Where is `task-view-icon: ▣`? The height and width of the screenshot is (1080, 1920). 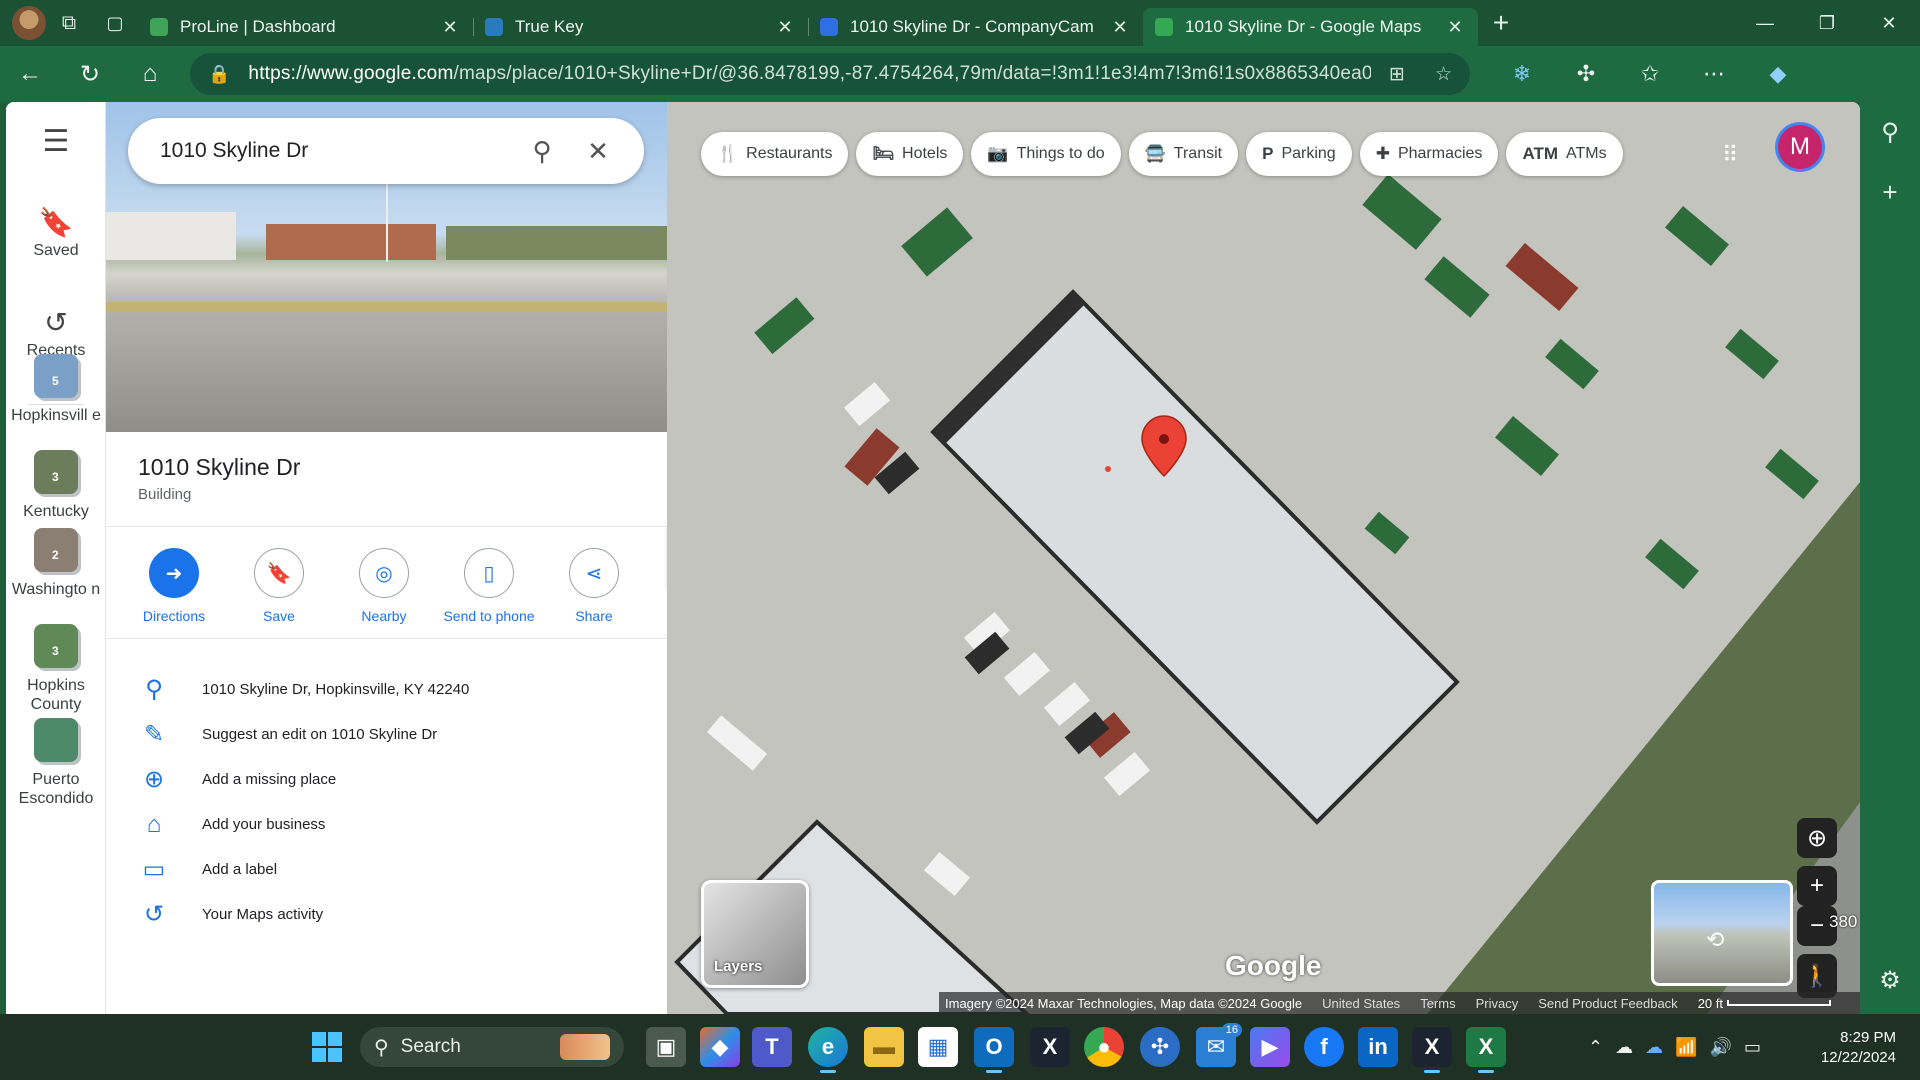
task-view-icon: ▣ is located at coordinates (666, 1047).